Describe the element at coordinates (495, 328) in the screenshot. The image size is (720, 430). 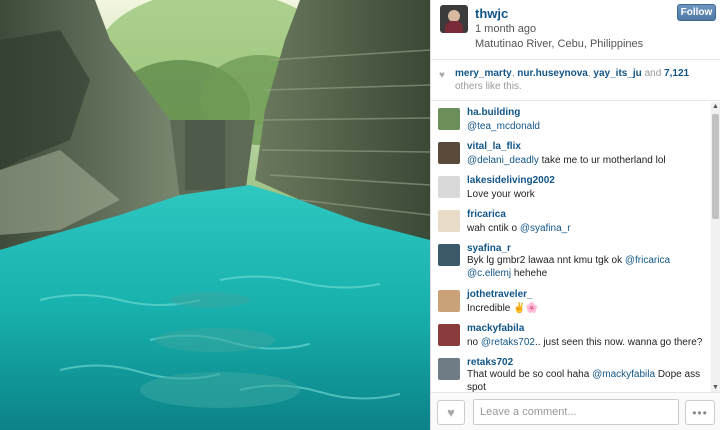
I see `commenter-username: mackyfabila` at that location.